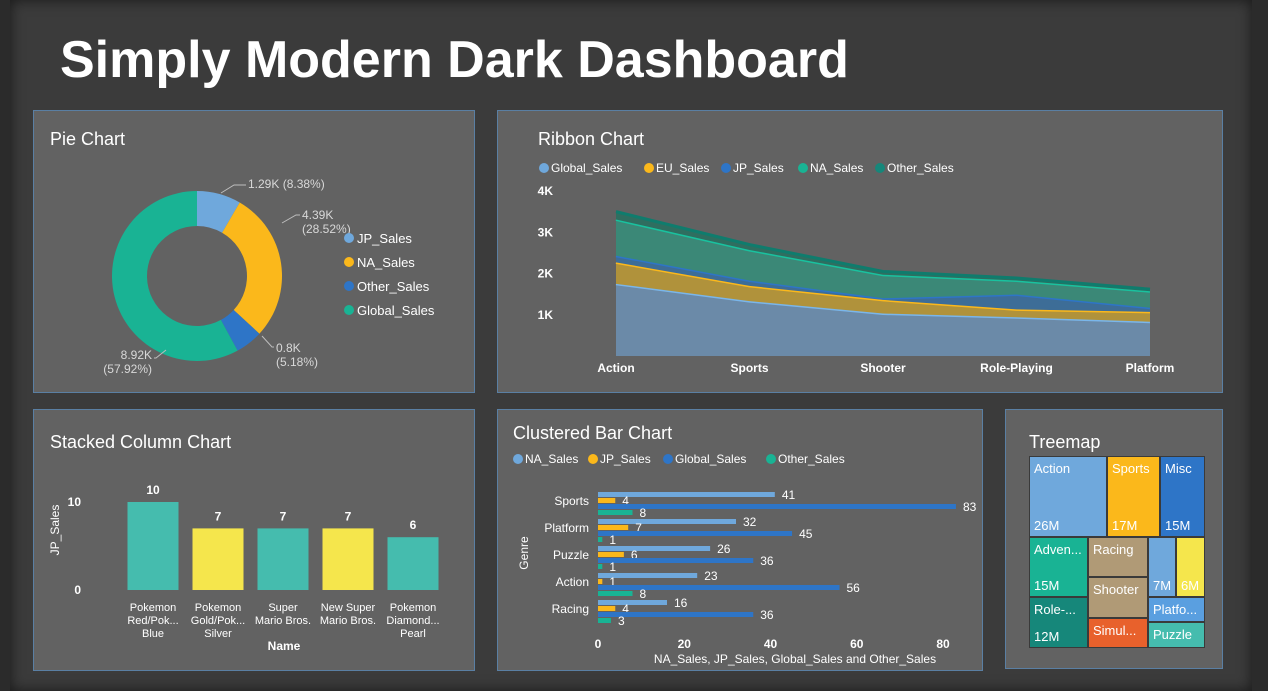  Describe the element at coordinates (384, 238) in the screenshot. I see `pie-legend-label: JP_Sales` at that location.